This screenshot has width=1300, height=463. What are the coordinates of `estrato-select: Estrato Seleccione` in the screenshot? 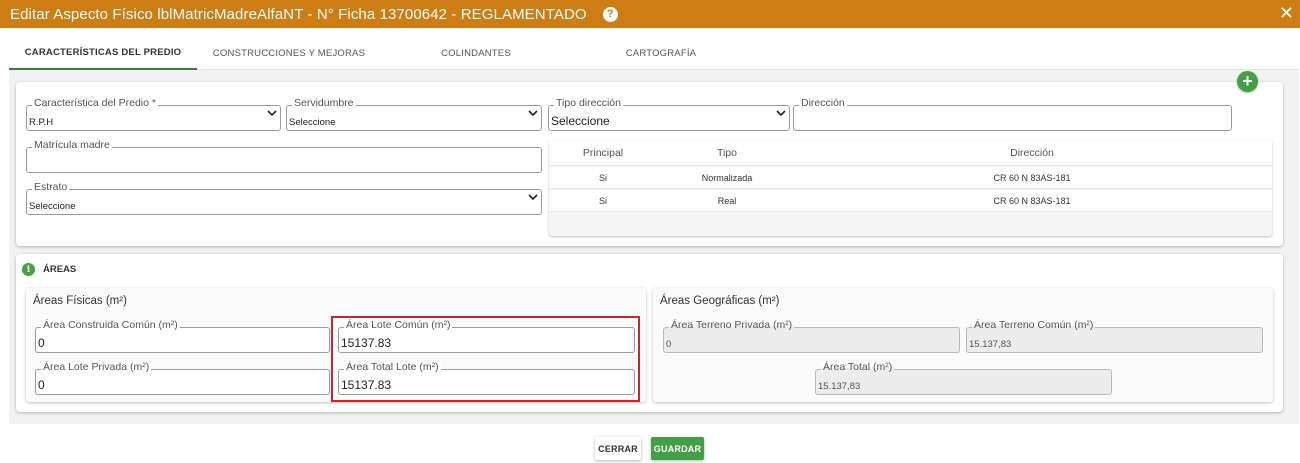 It's located at (284, 198).